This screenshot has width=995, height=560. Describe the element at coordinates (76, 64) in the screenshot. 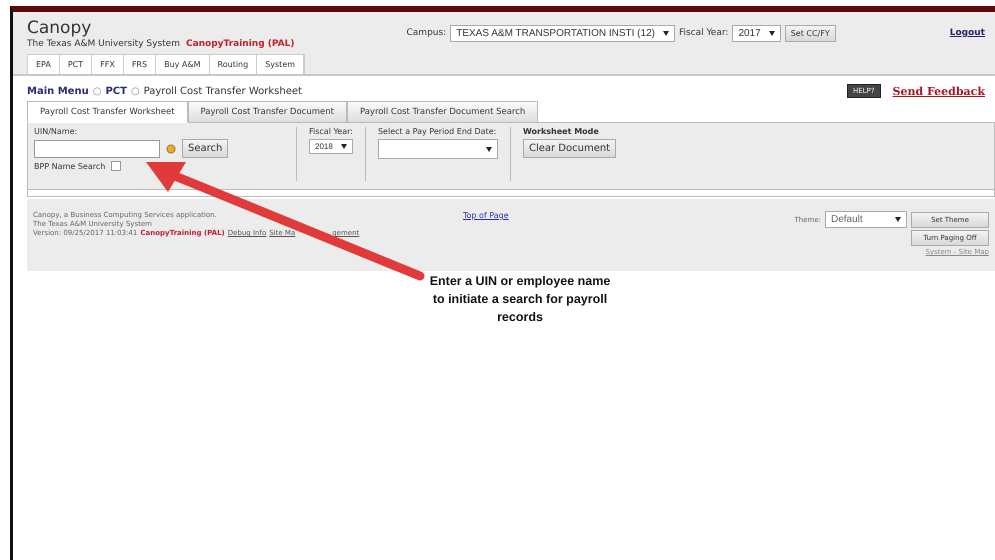

I see `nav-tab: PCT` at that location.